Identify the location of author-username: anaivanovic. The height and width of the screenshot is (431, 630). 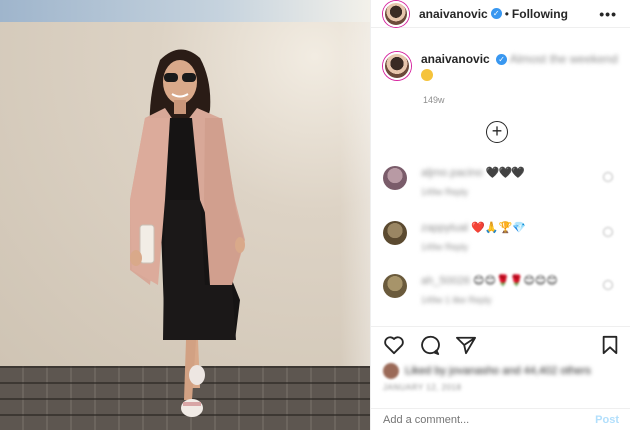
(453, 14).